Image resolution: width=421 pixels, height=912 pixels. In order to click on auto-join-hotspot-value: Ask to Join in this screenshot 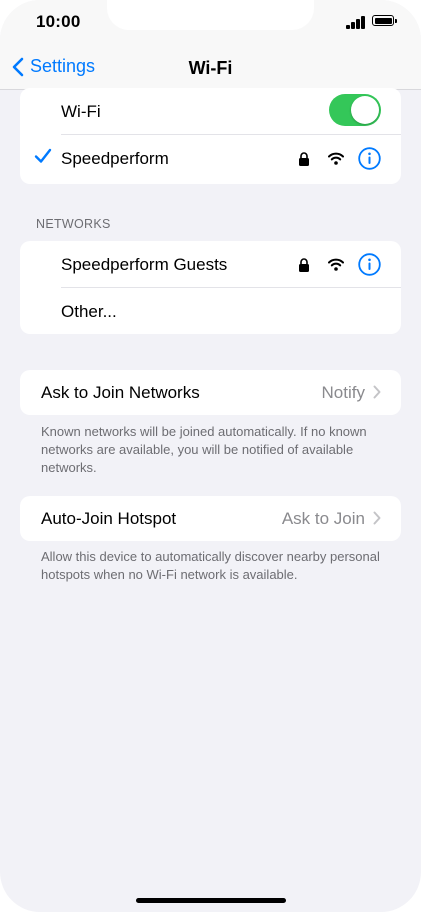, I will do `click(323, 518)`.